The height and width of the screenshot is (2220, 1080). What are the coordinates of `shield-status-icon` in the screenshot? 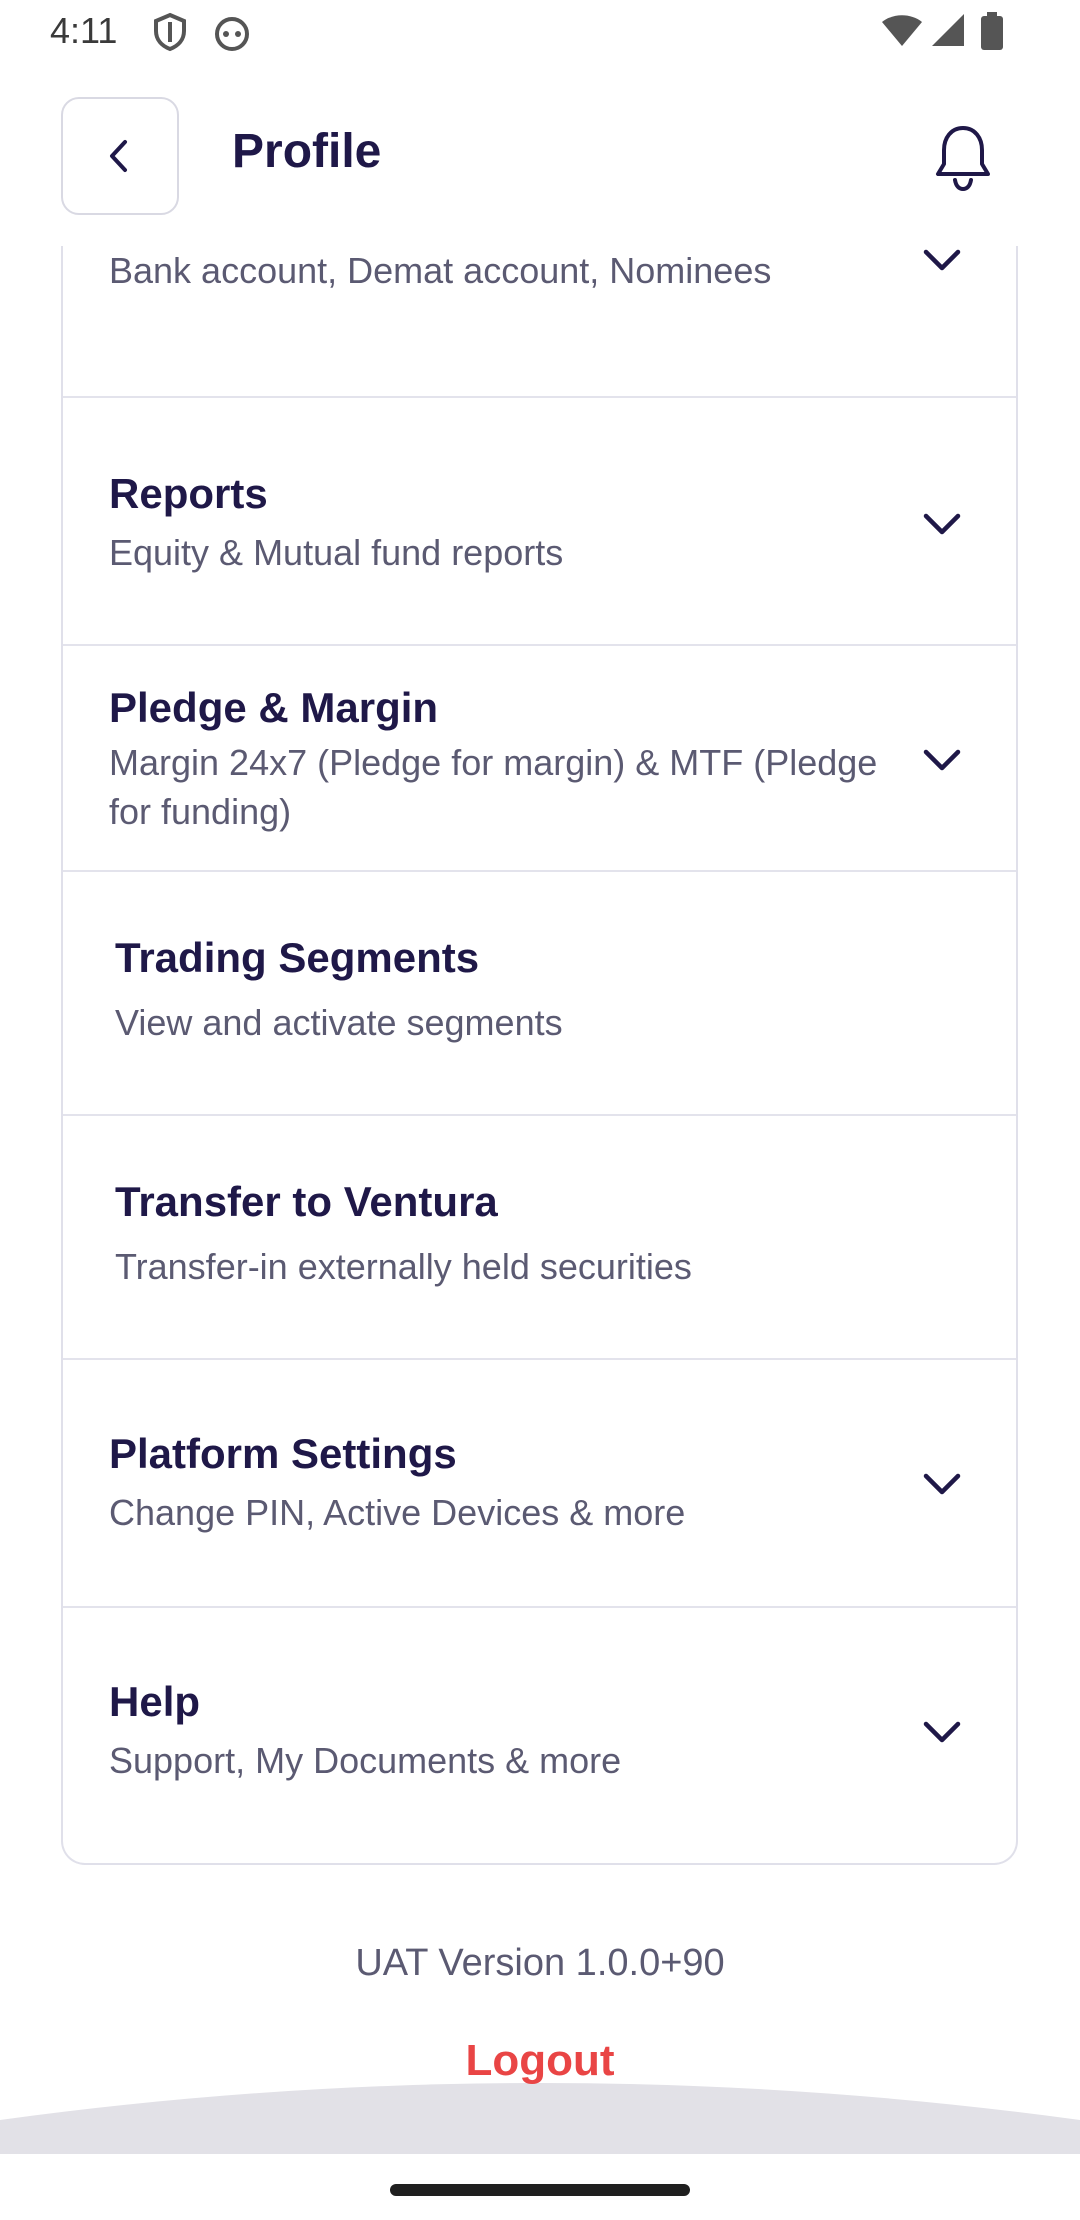 It's located at (170, 32).